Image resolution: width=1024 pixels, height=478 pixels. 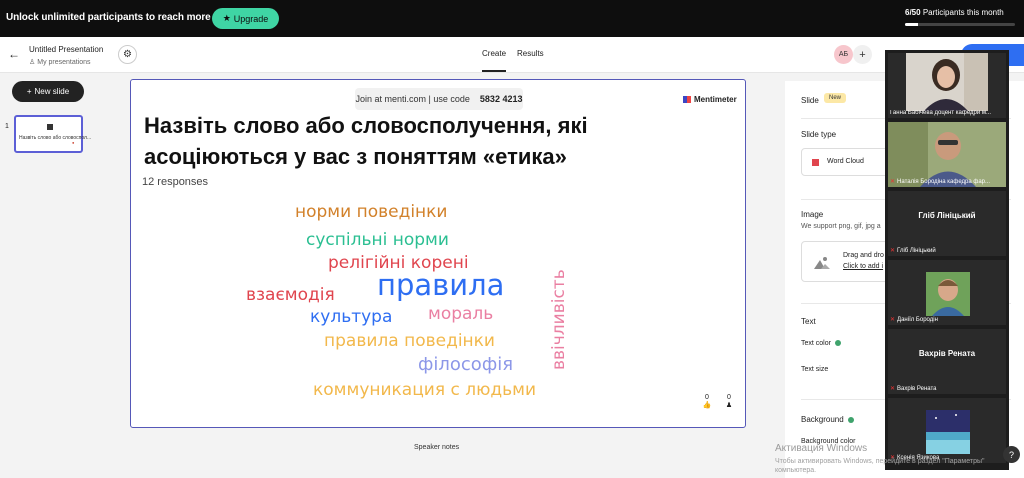 I want to click on participants-progress-fill, so click(x=912, y=24).